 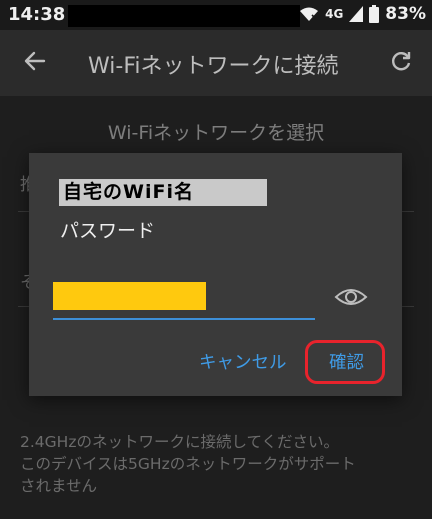 I want to click on confirm-button: 確認, so click(x=346, y=361).